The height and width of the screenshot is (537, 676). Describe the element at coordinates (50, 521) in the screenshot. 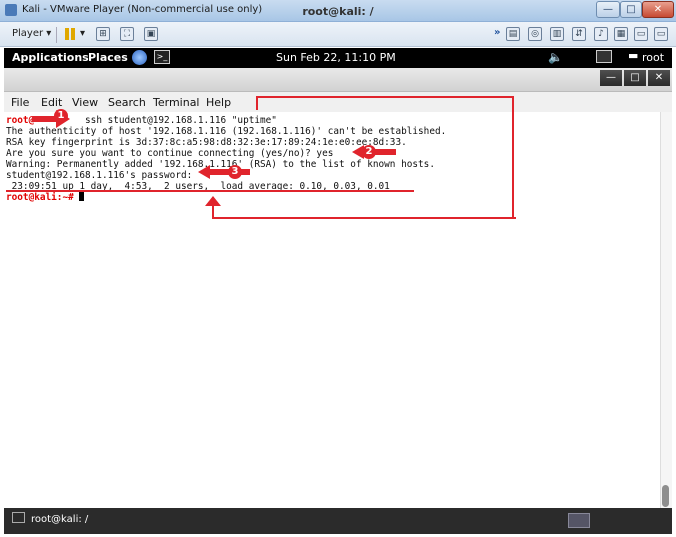

I see `taskbar-terminal-item: root@kali: /` at that location.